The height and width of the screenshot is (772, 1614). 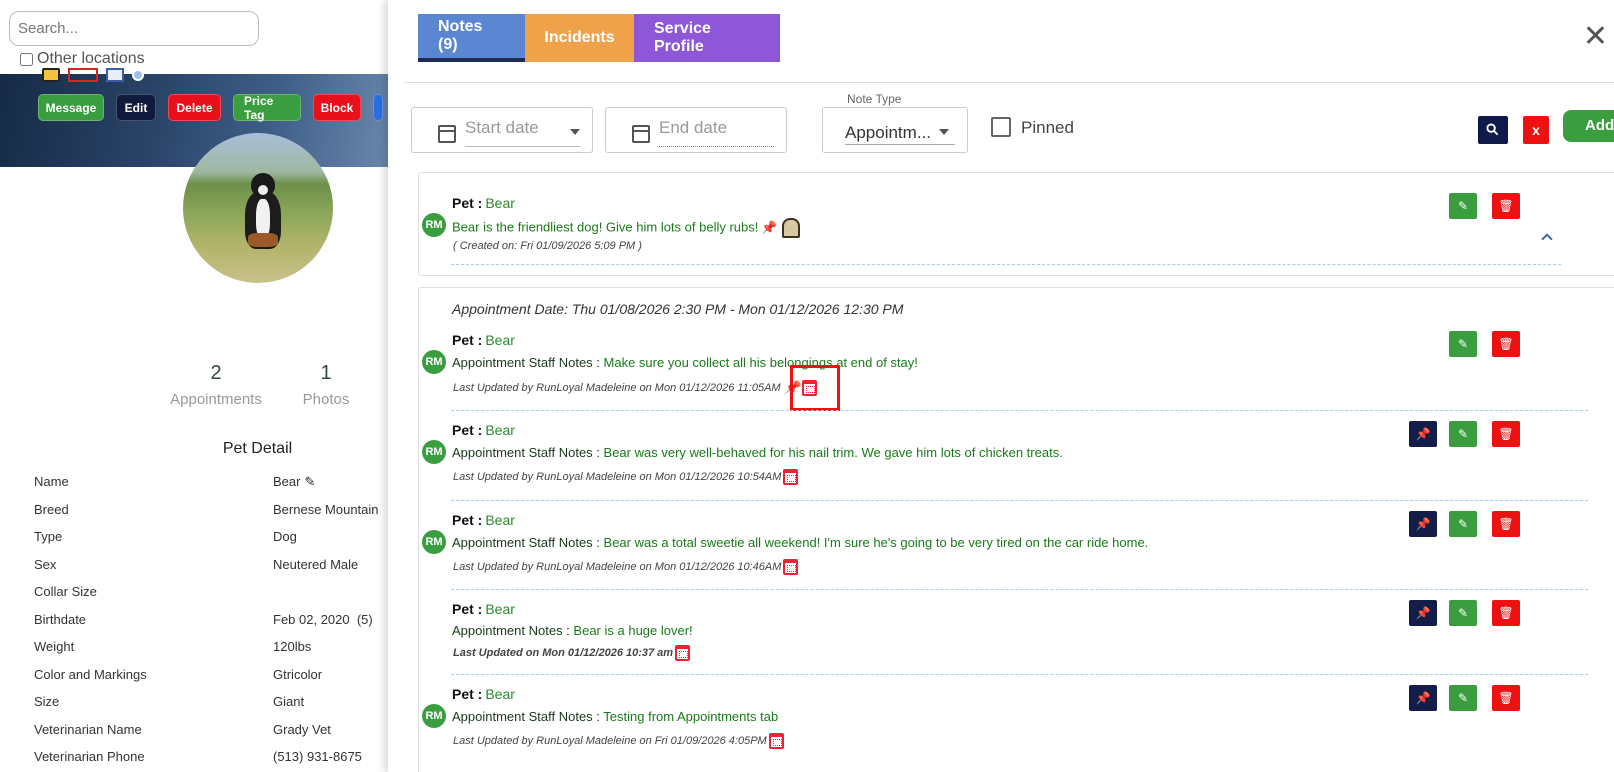 I want to click on note-updated: Last Updated on Mon 01/12/2026 10:37 am, so click(x=563, y=652).